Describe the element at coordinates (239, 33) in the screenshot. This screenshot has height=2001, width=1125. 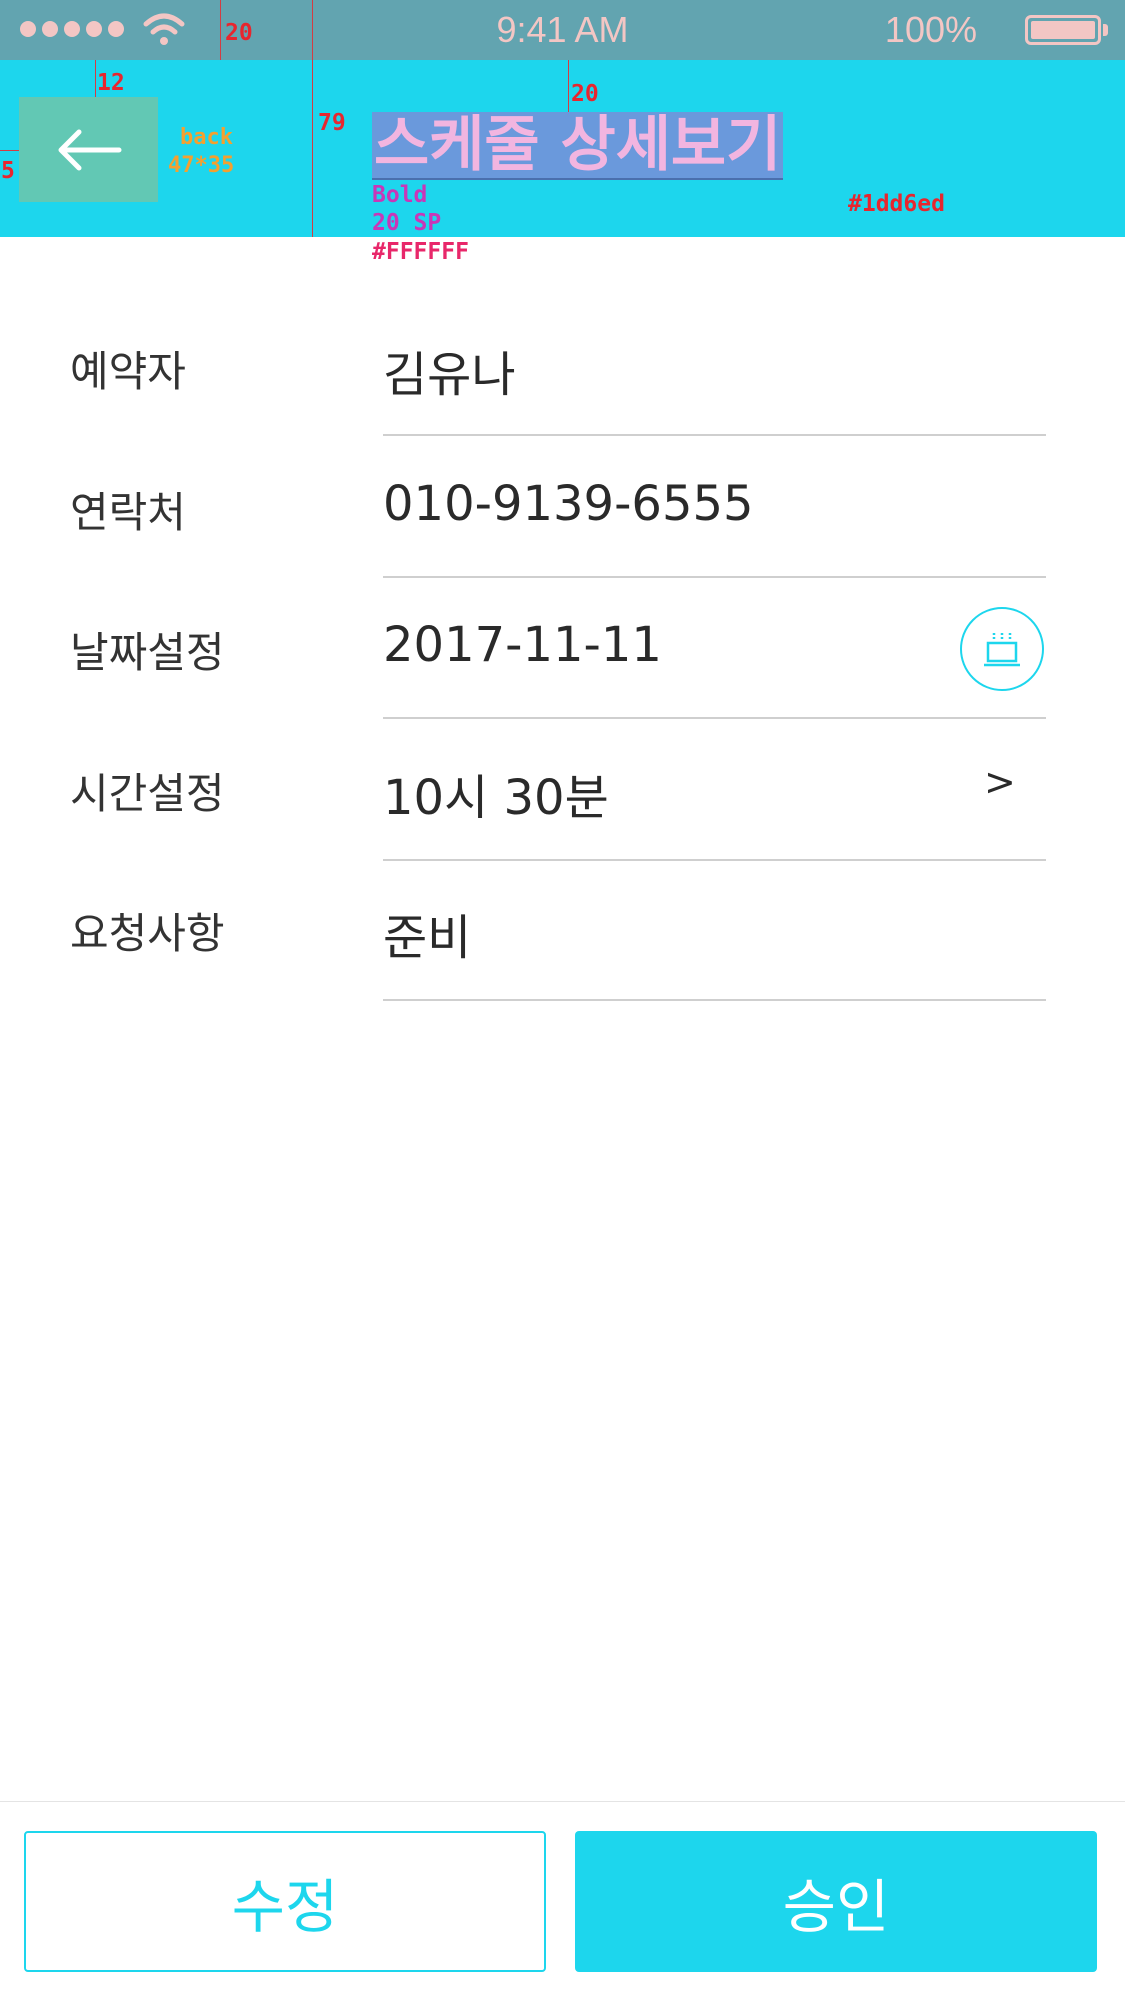
I see `annotation-statusbar-height: 20` at that location.